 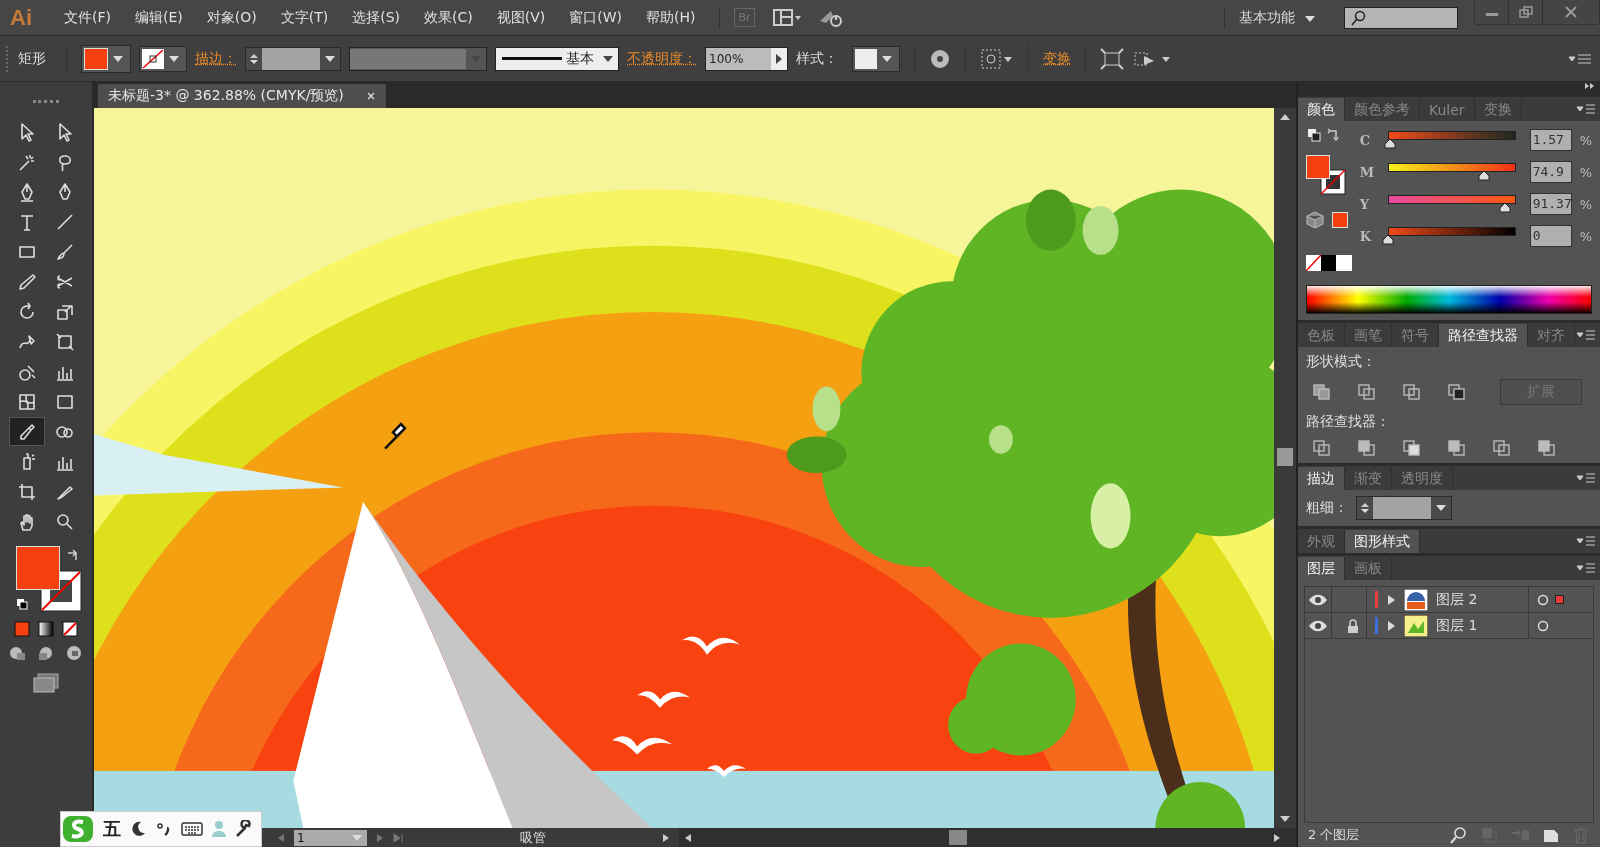 What do you see at coordinates (27, 431) in the screenshot?
I see `tool-button` at bounding box center [27, 431].